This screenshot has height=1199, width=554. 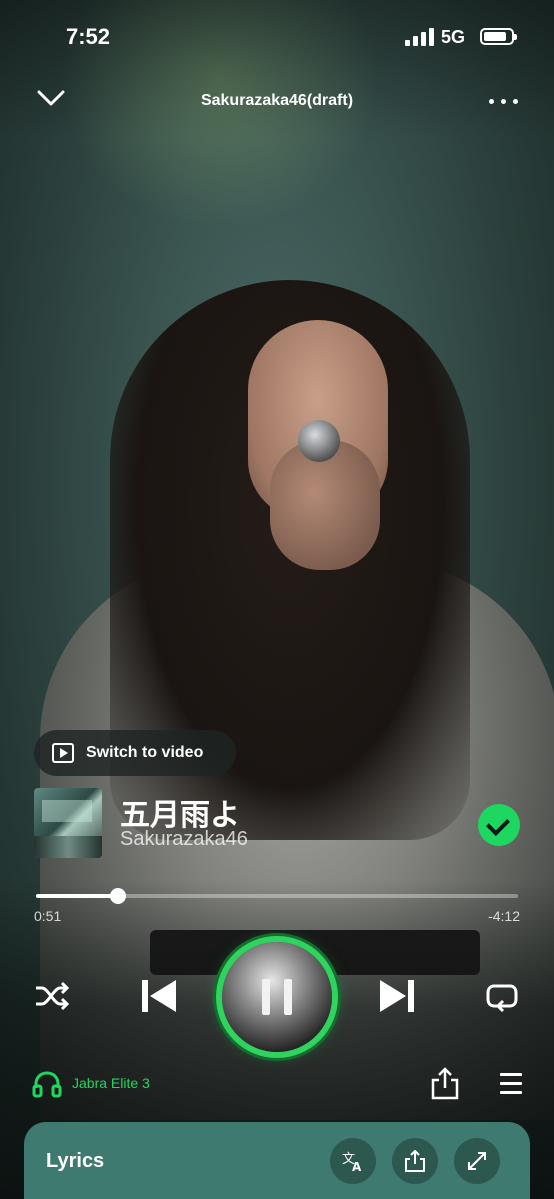 What do you see at coordinates (277, 896) in the screenshot?
I see `progress-bar` at bounding box center [277, 896].